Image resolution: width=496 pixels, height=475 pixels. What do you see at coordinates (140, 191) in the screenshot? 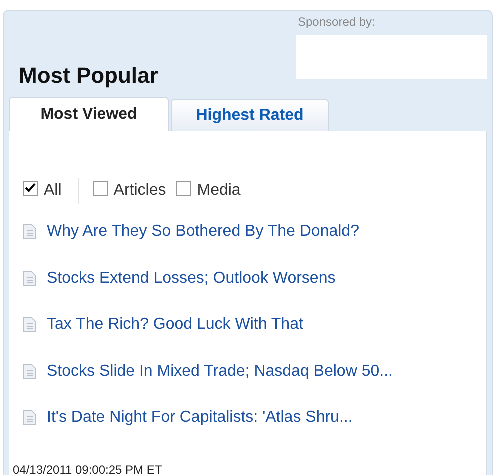
I see `filter-label: Articles` at bounding box center [140, 191].